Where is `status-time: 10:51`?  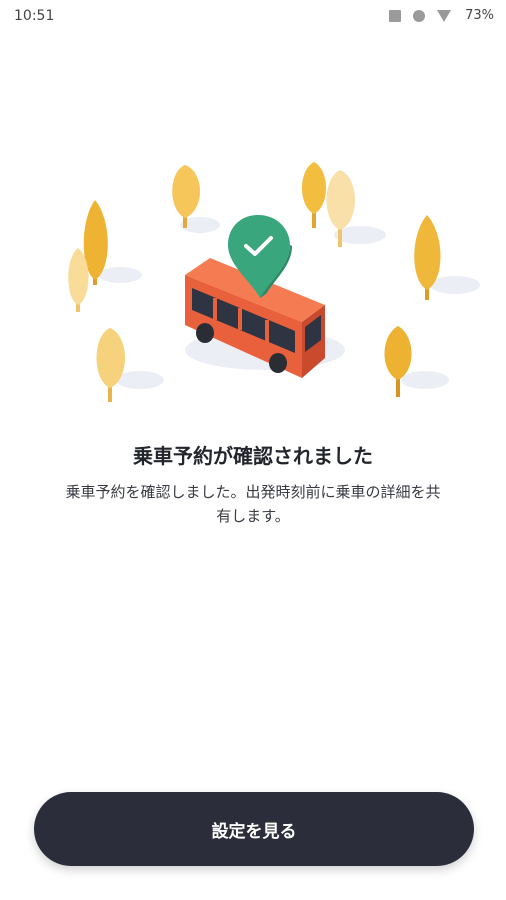 status-time: 10:51 is located at coordinates (34, 16).